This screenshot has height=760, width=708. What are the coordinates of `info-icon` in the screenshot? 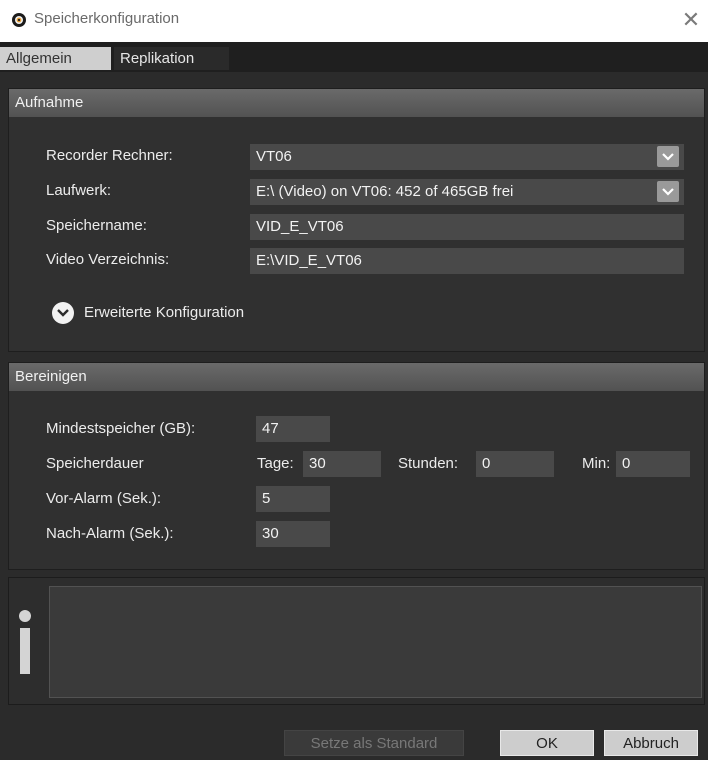 It's located at (25, 642).